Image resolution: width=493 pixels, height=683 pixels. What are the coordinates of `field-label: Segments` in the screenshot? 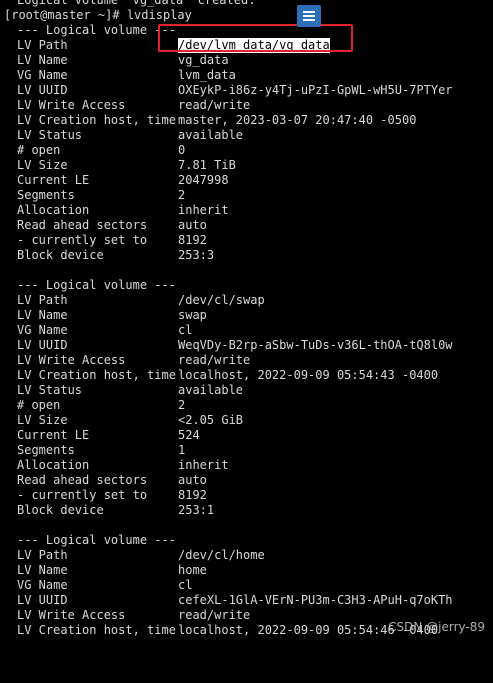 It's located at (46, 450).